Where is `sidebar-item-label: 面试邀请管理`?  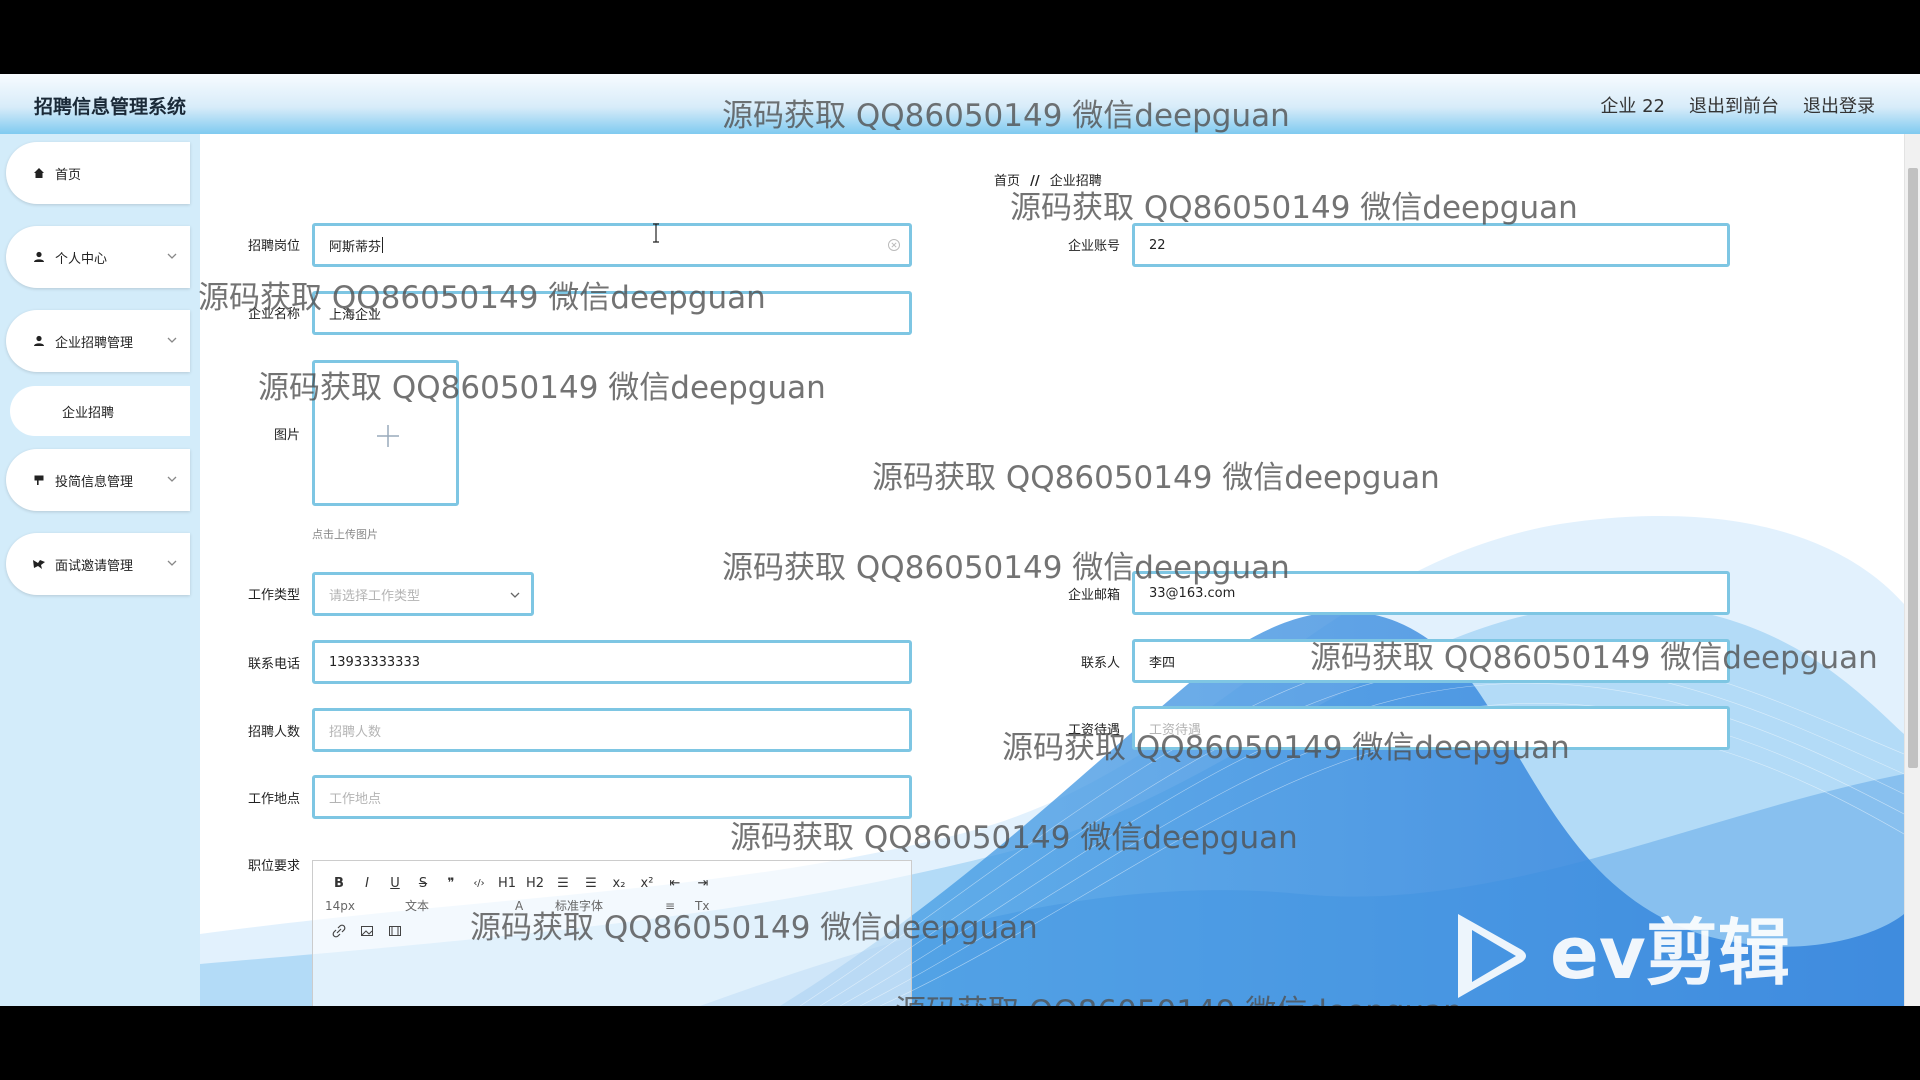 sidebar-item-label: 面试邀请管理 is located at coordinates (94, 566).